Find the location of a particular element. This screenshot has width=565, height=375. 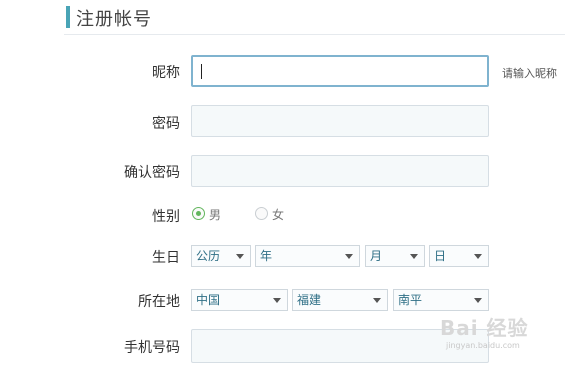

nickname-hint: 请输入昵称 is located at coordinates (529, 73).